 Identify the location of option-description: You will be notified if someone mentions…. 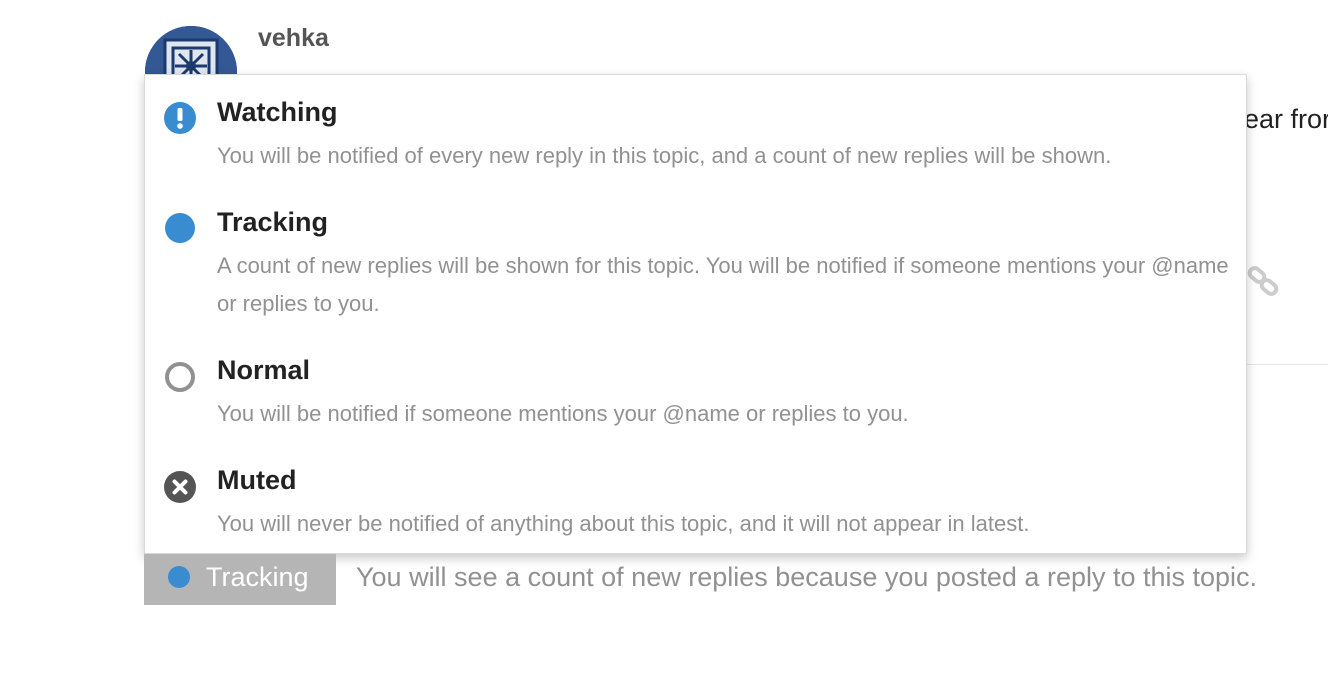
(563, 413).